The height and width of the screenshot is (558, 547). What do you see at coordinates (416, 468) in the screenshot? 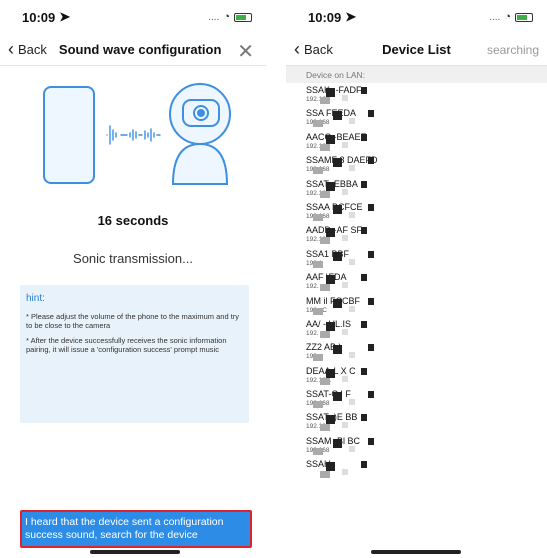
I see `device-list-item: SSAH-` at bounding box center [416, 468].